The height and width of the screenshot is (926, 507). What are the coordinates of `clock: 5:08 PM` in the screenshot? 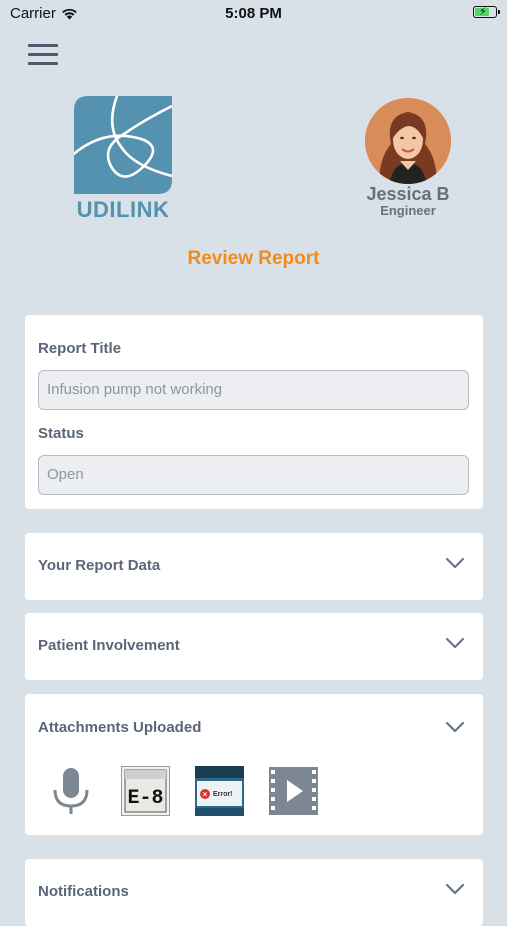 It's located at (253, 13).